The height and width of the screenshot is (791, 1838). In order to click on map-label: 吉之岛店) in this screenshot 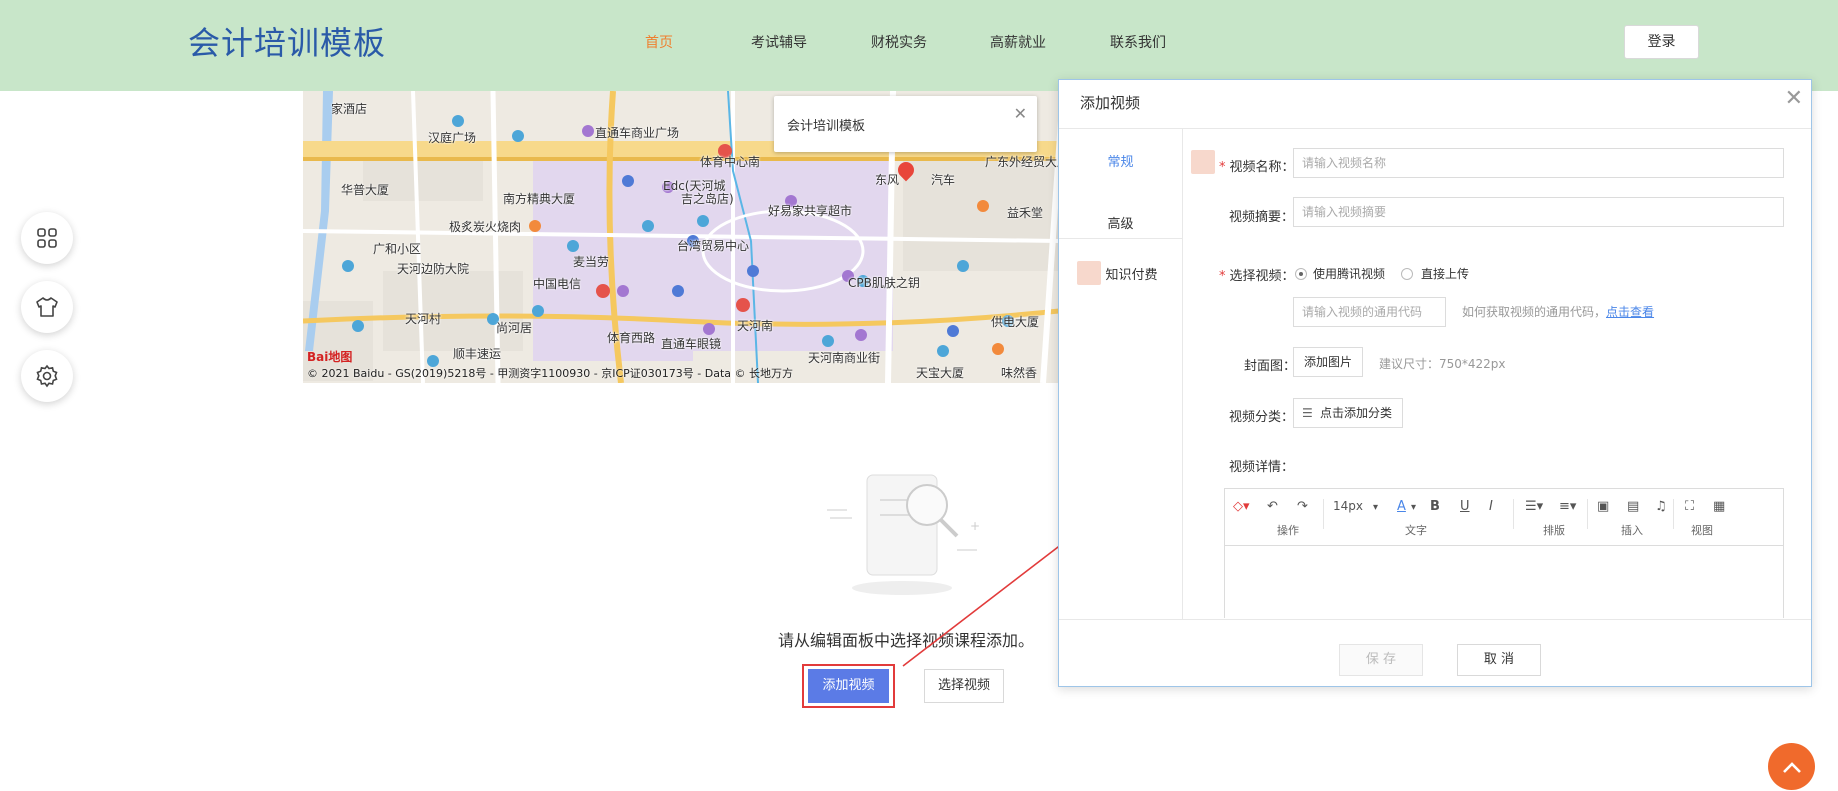, I will do `click(707, 199)`.